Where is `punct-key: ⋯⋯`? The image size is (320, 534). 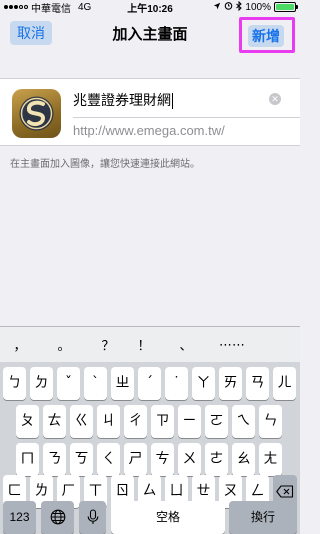 punct-key: ⋯⋯ is located at coordinates (232, 345).